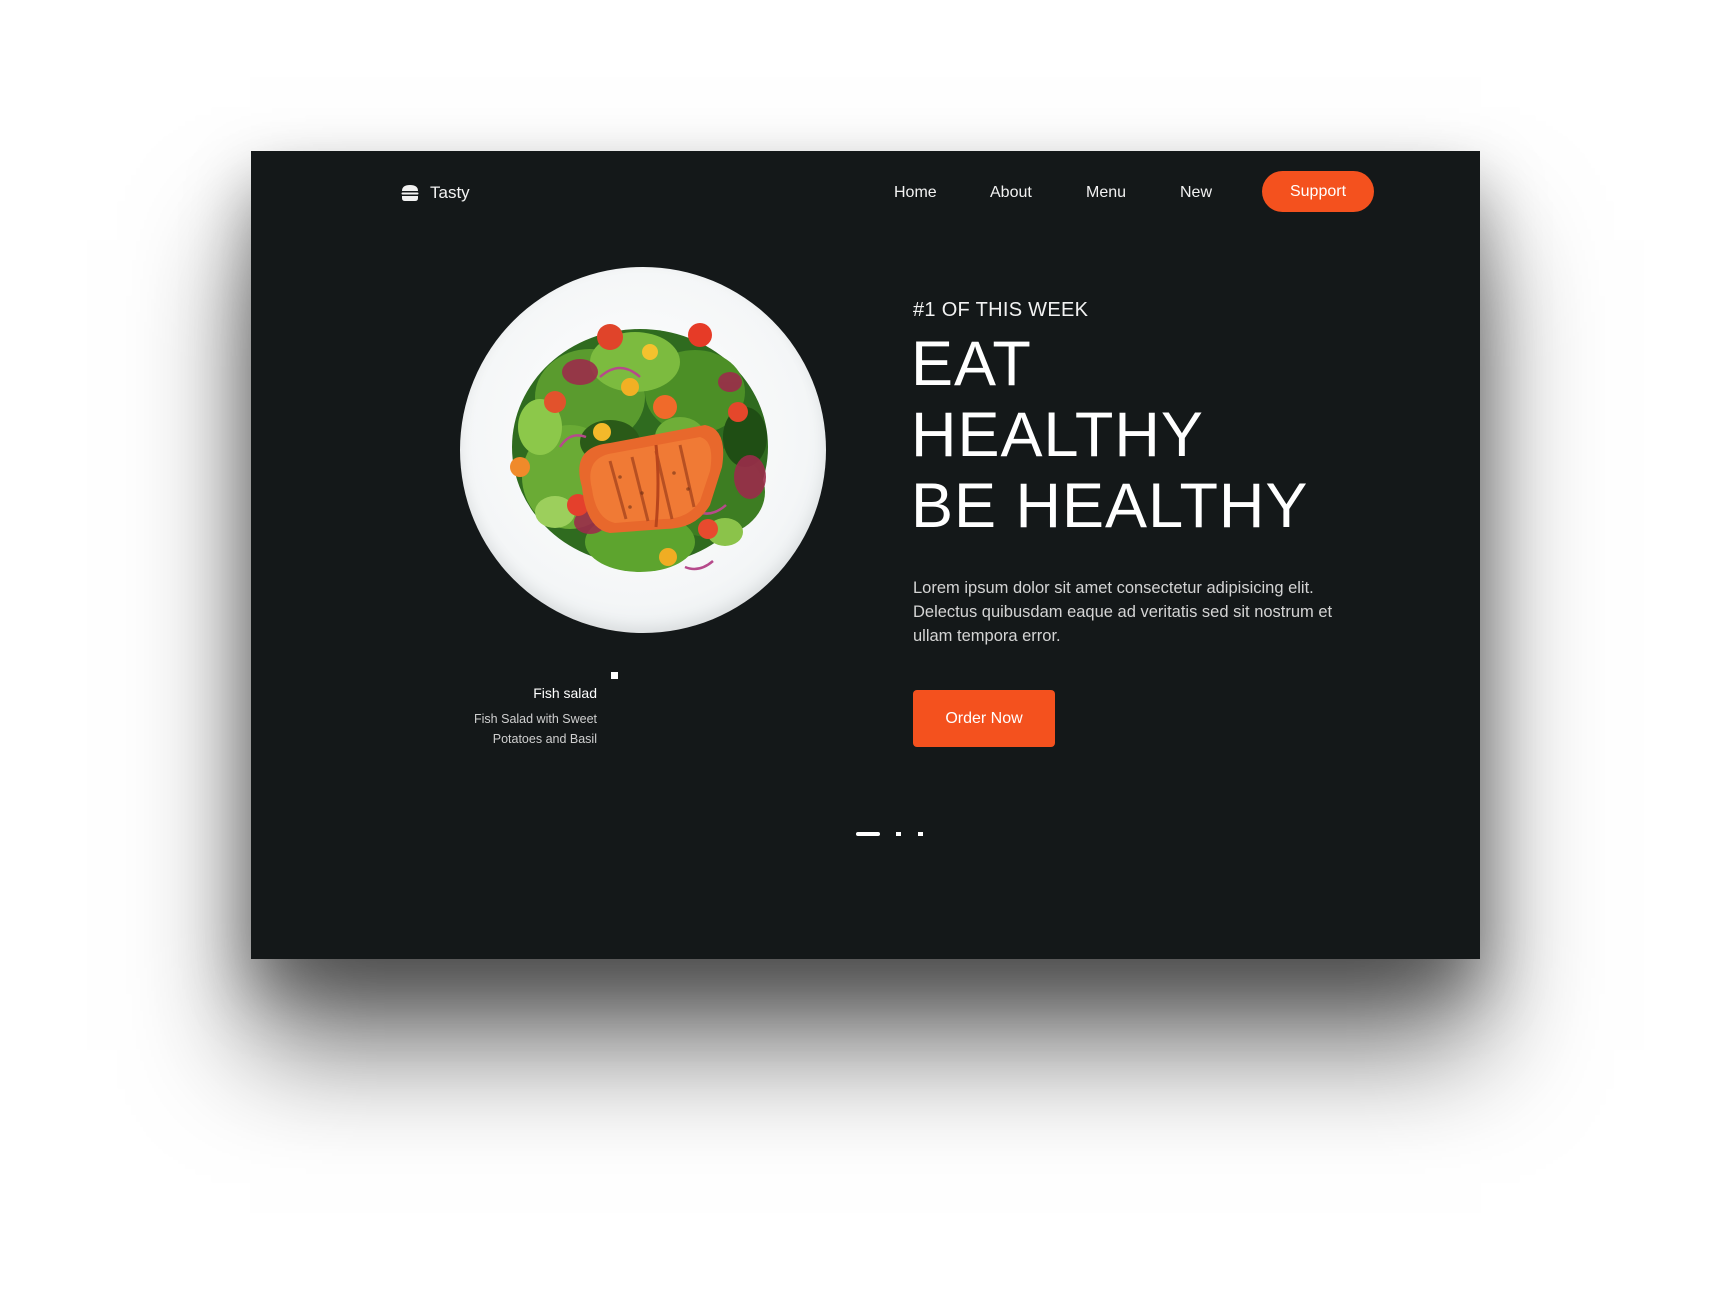 The image size is (1725, 1306). What do you see at coordinates (1196, 193) in the screenshot?
I see `nav-new-link: New` at bounding box center [1196, 193].